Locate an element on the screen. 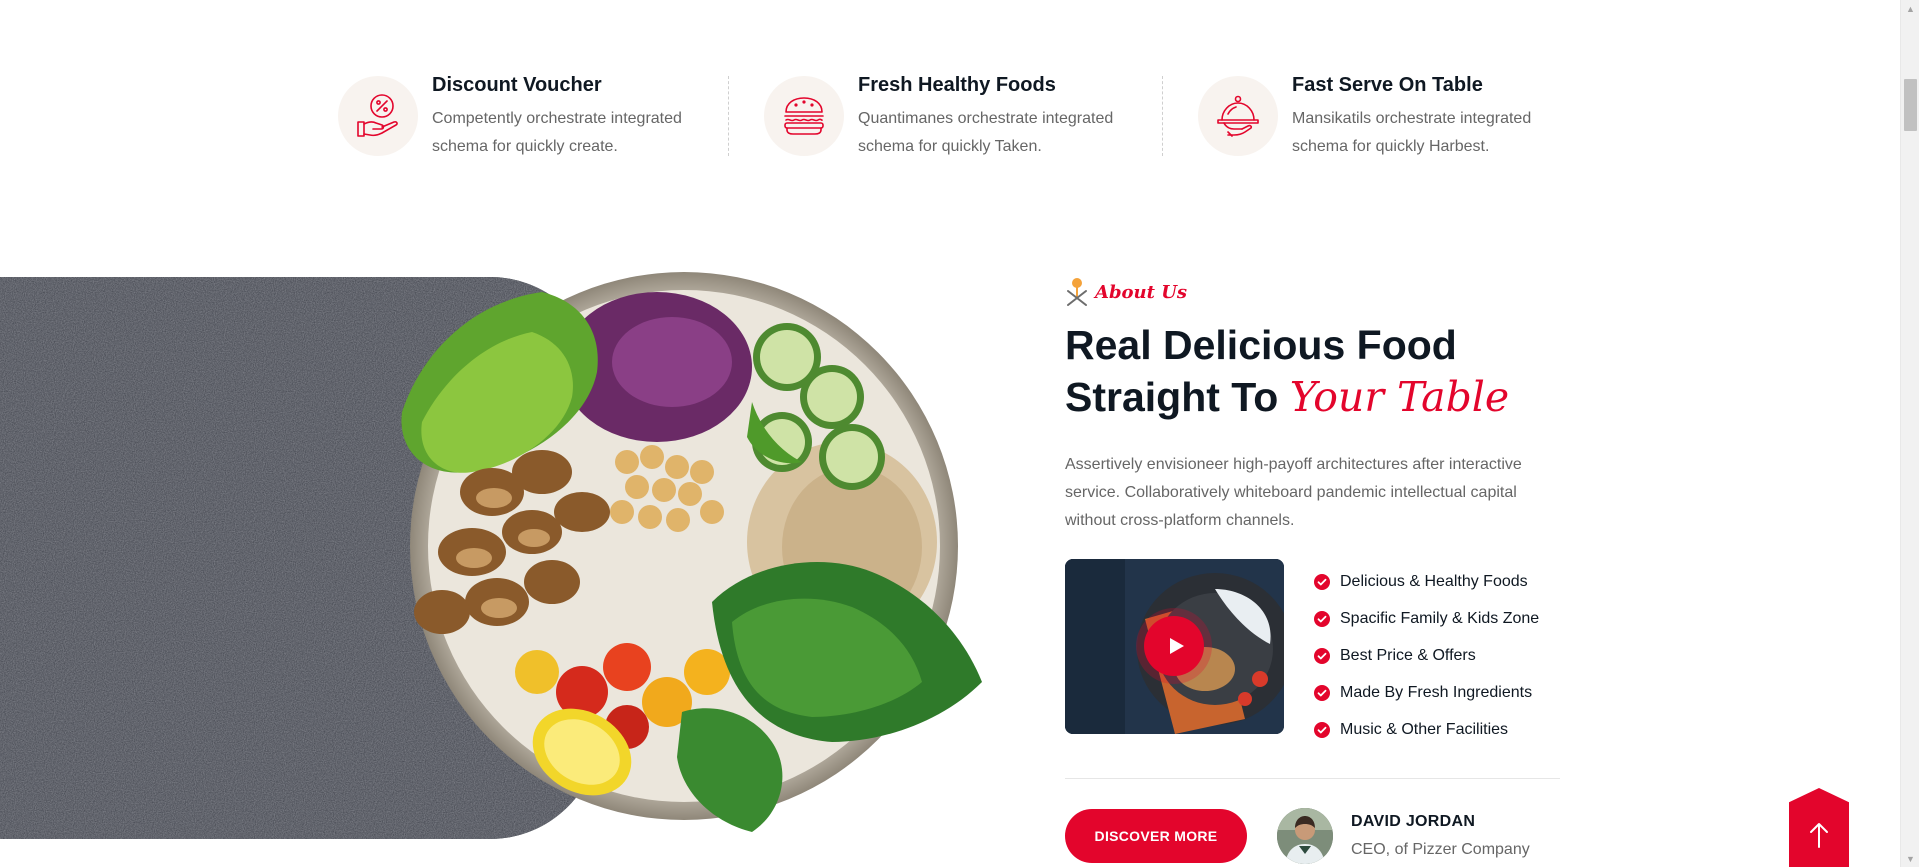  video-thumbnail is located at coordinates (1174, 646).